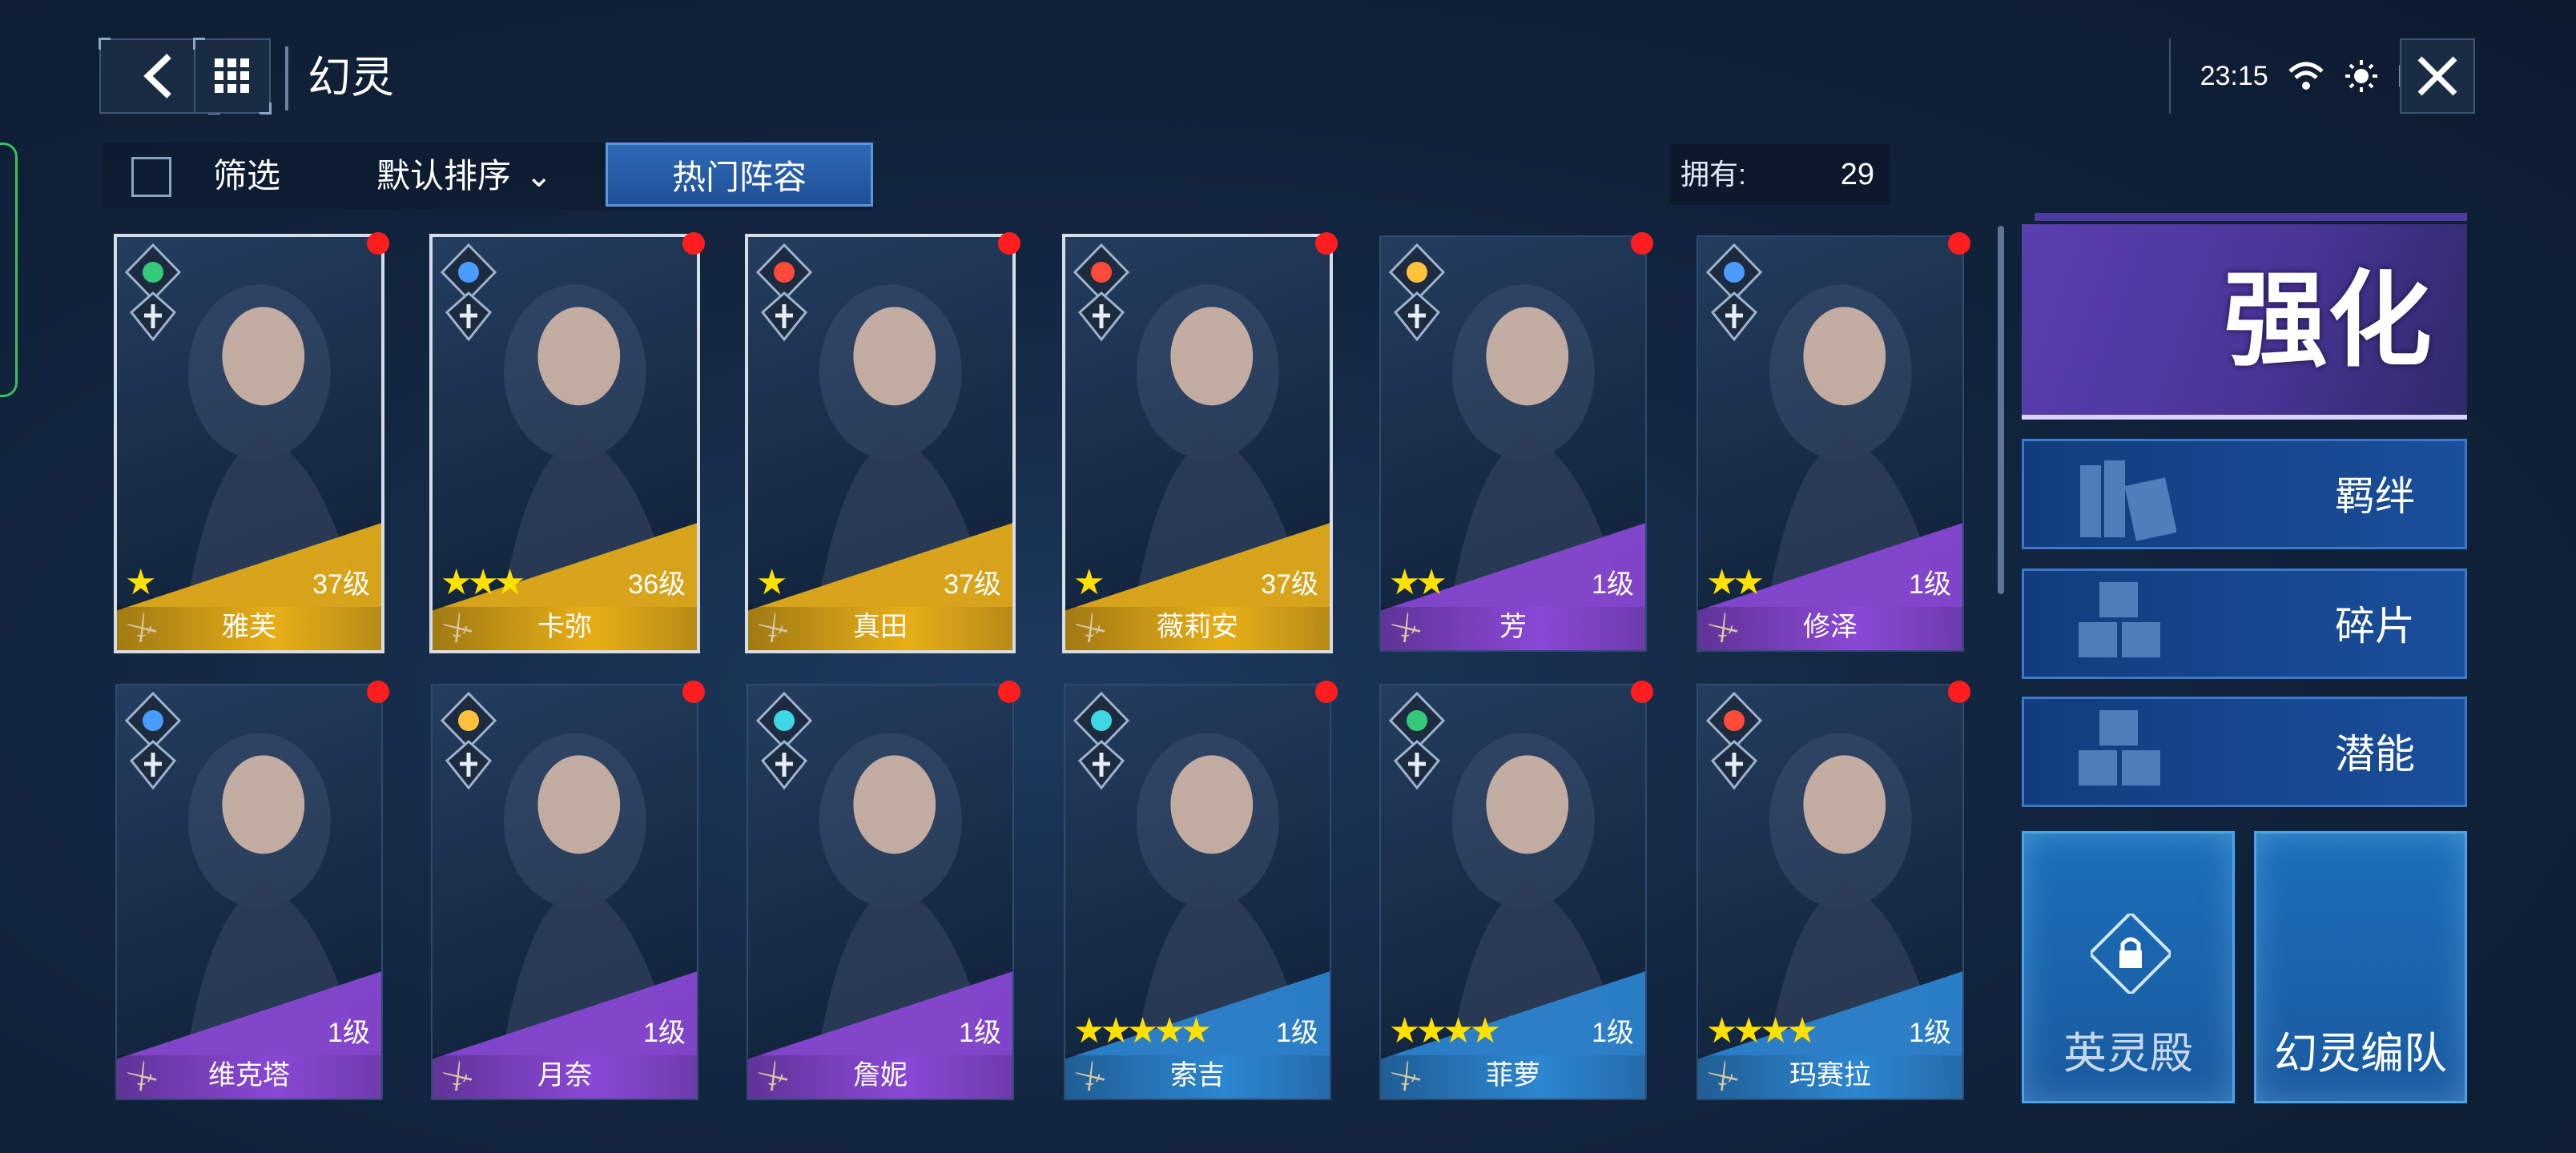 This screenshot has height=1153, width=2576. I want to click on star-rating: ★★★, so click(483, 583).